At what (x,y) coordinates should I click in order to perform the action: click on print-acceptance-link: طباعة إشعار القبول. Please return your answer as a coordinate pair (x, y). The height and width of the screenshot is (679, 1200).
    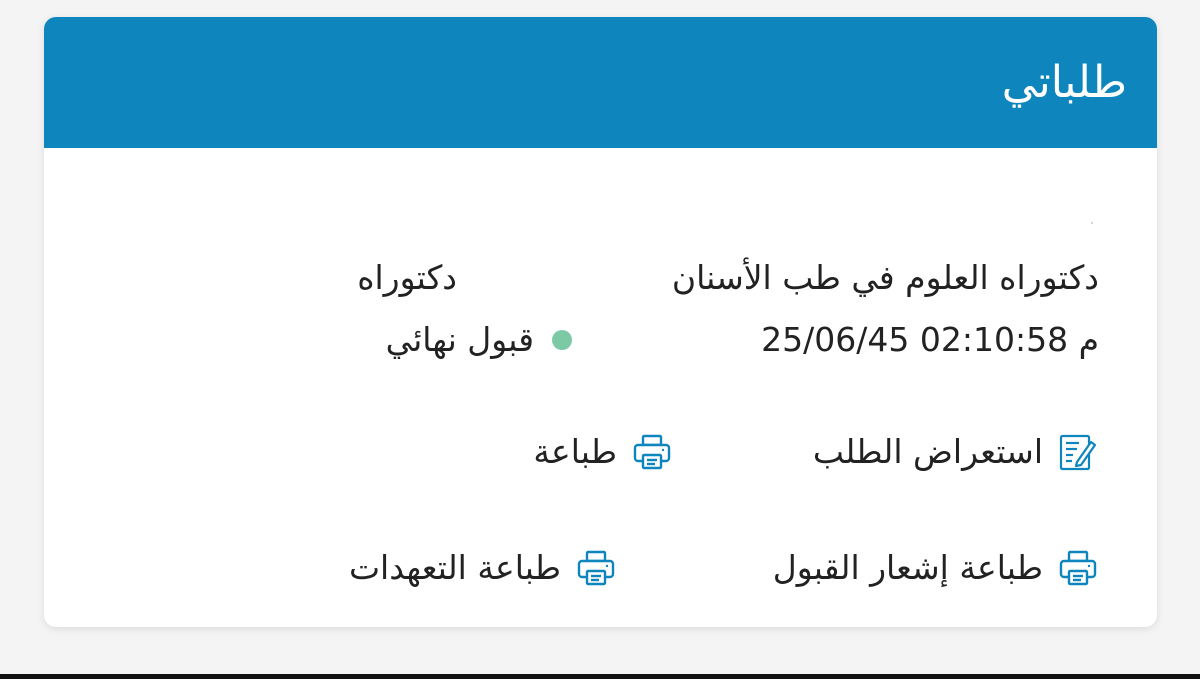
    Looking at the image, I should click on (936, 568).